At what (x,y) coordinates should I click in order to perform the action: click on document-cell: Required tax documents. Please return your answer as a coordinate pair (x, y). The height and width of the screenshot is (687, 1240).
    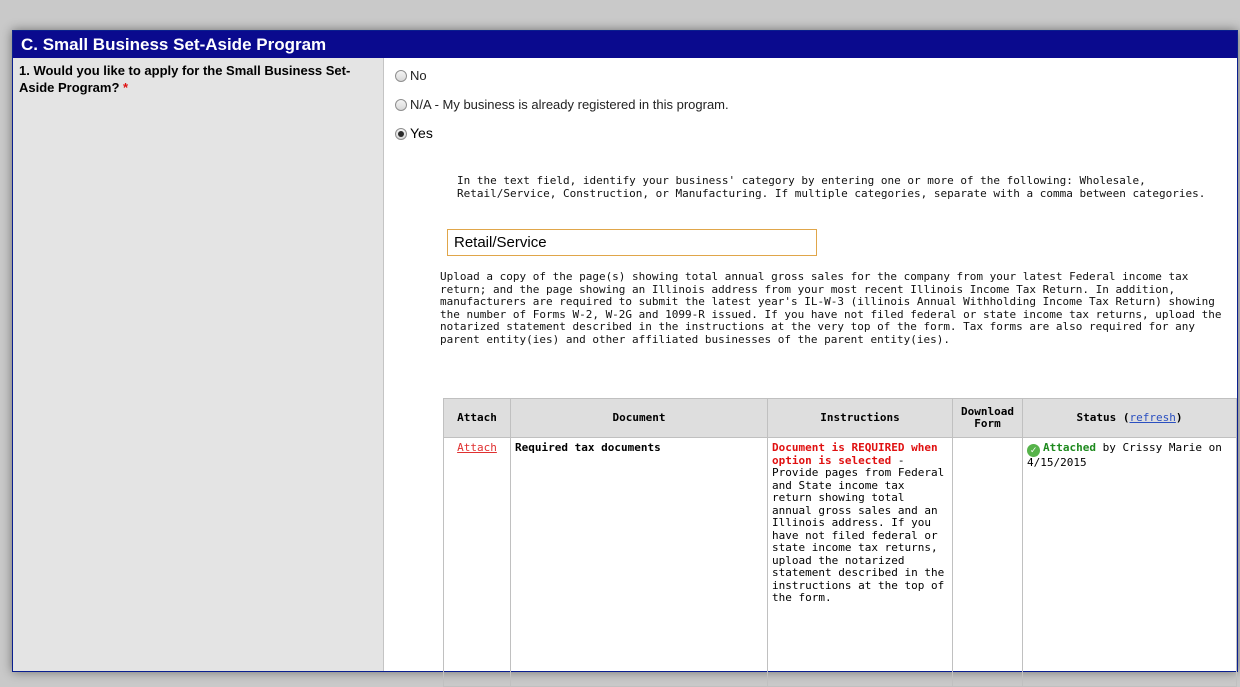
    Looking at the image, I should click on (639, 562).